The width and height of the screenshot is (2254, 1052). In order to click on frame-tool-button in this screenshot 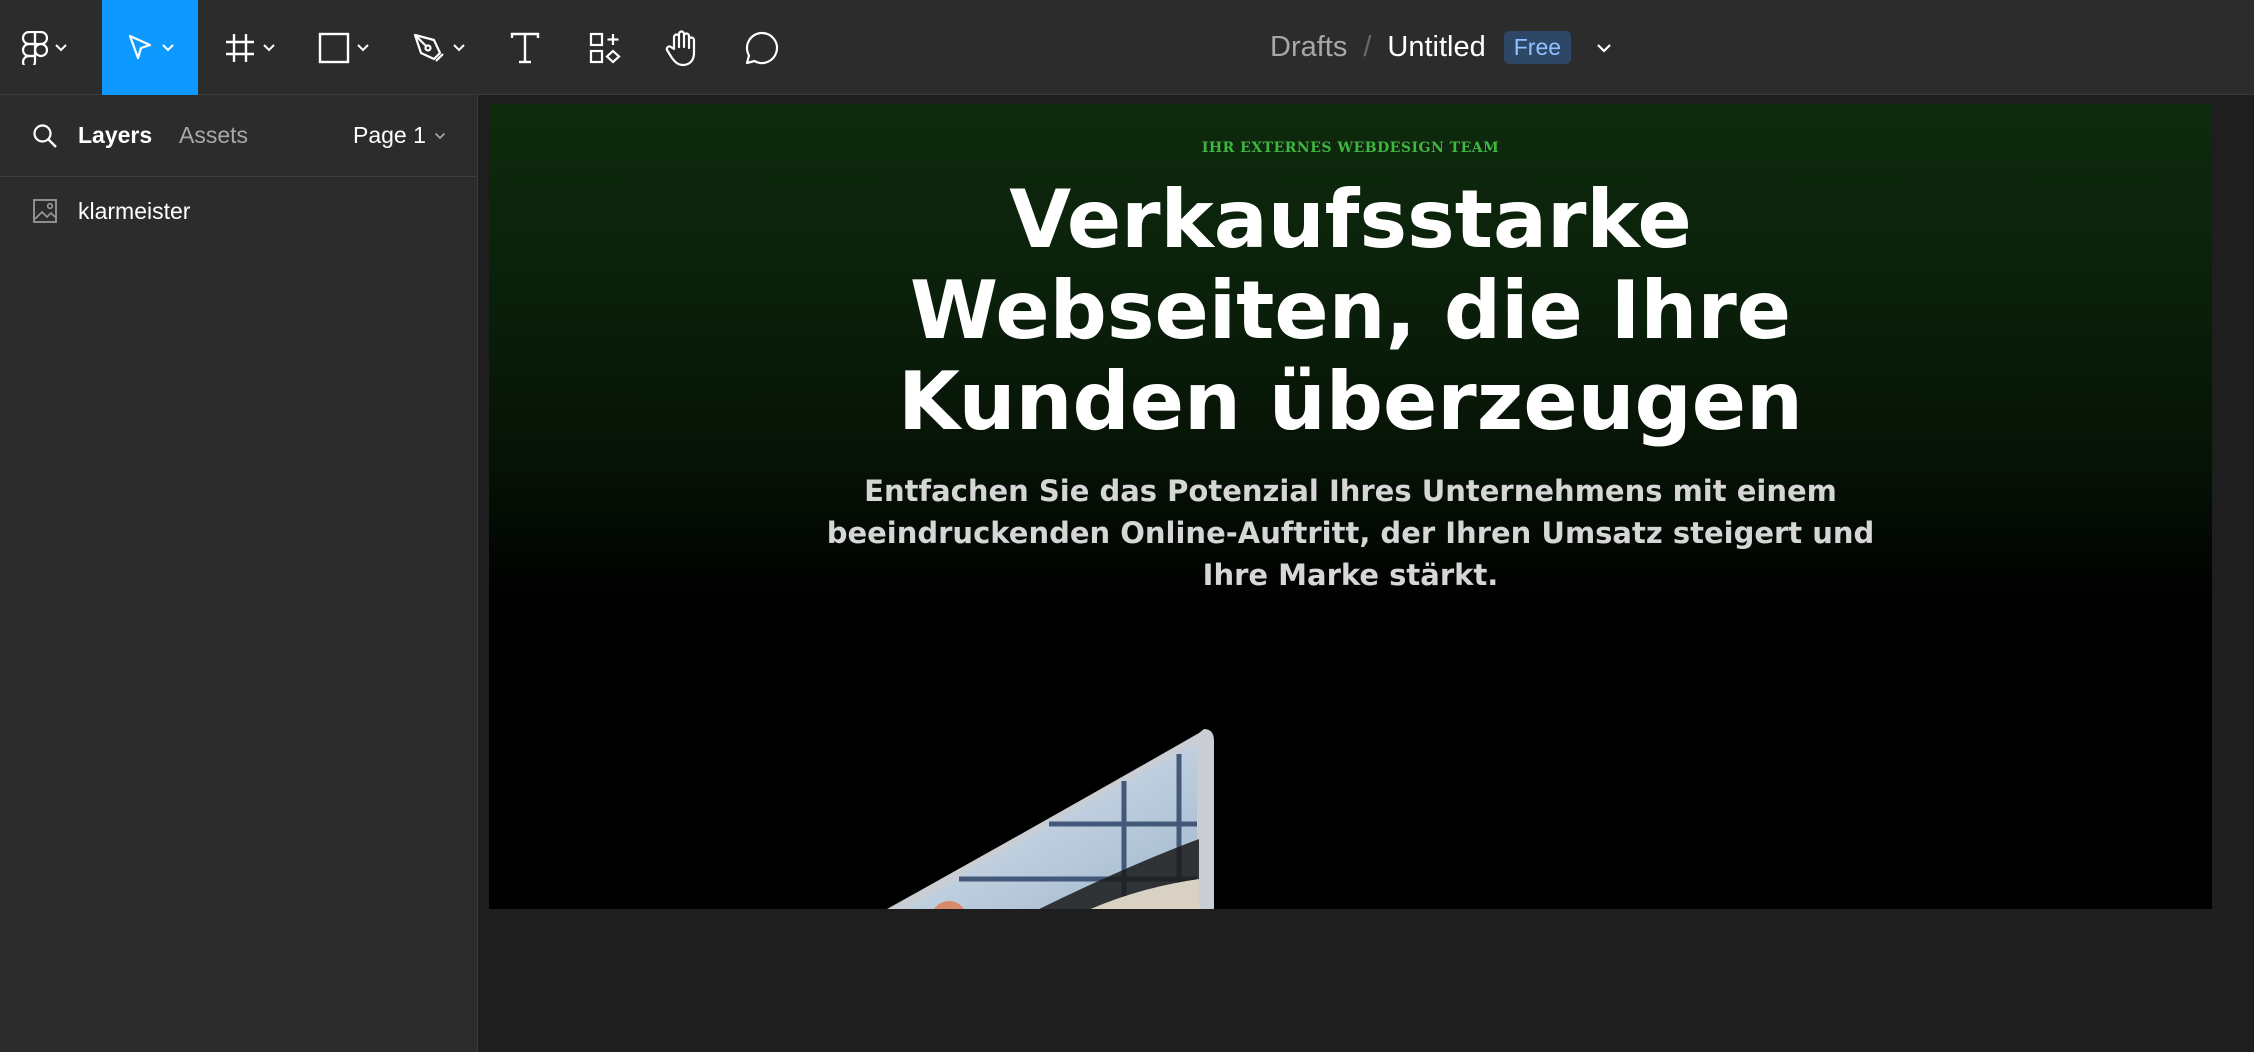, I will do `click(250, 47)`.